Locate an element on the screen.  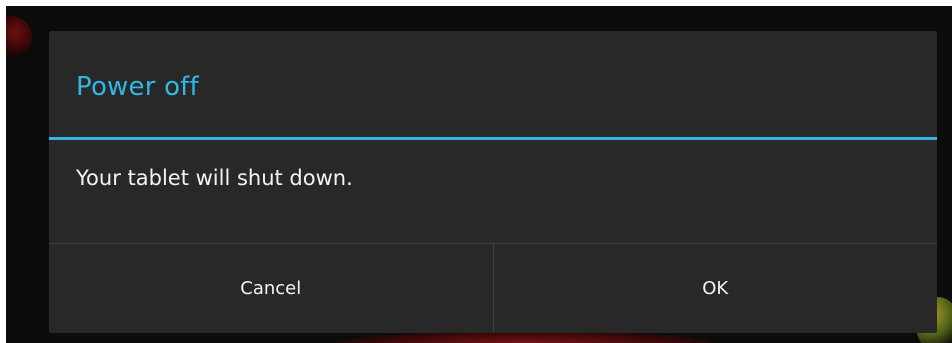
ok-button: OK is located at coordinates (716, 288).